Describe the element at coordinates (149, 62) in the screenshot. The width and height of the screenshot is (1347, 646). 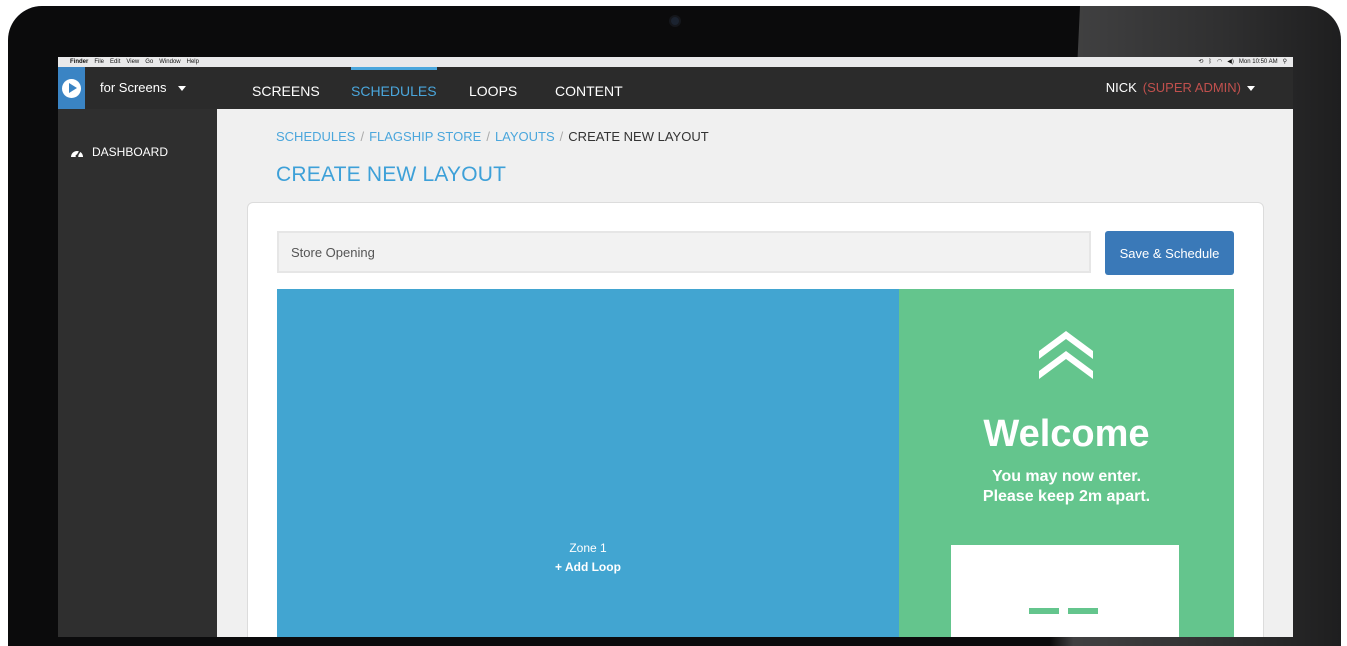
I see `menubar-go: Go` at that location.